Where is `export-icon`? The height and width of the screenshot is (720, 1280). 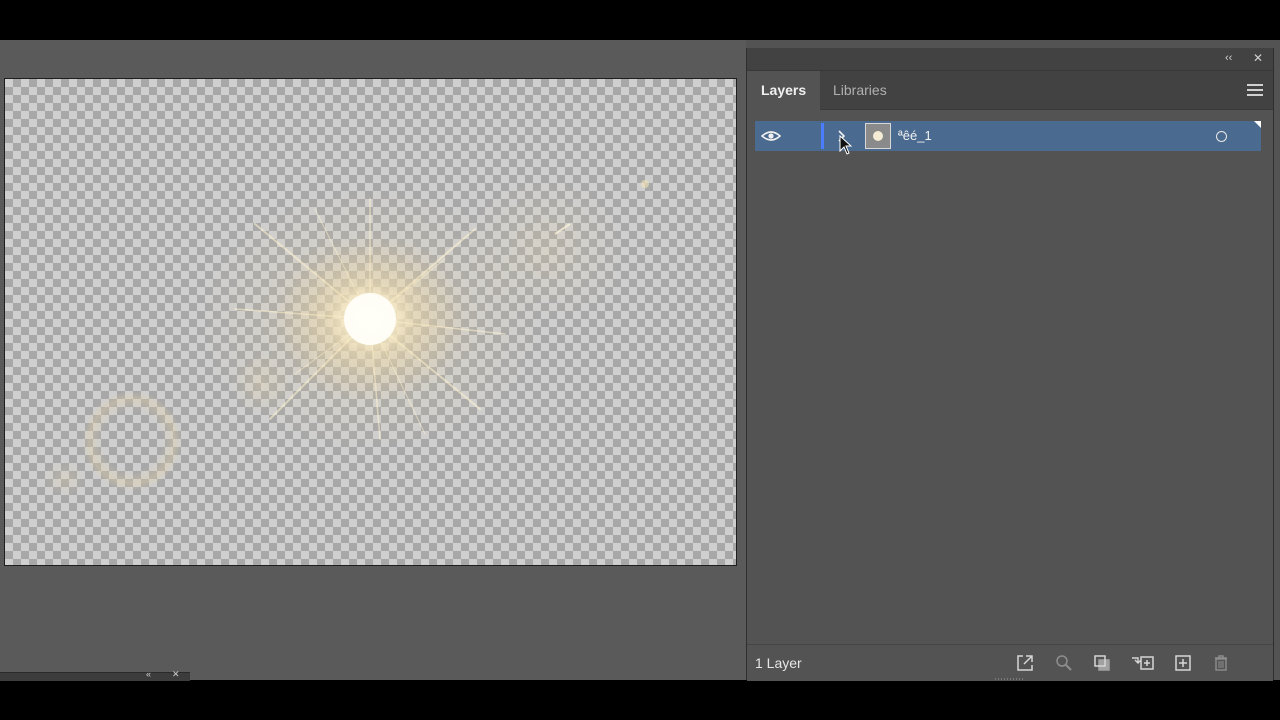
export-icon is located at coordinates (1025, 663).